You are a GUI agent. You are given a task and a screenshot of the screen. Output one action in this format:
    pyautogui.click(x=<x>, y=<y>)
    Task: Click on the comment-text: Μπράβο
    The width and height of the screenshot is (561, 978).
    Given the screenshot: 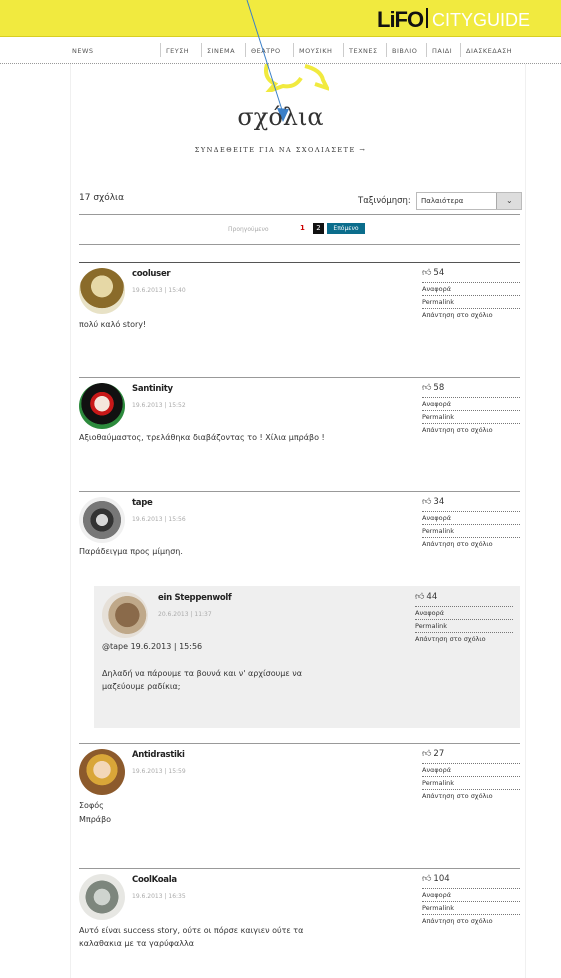 What is the action you would take?
    pyautogui.click(x=95, y=819)
    